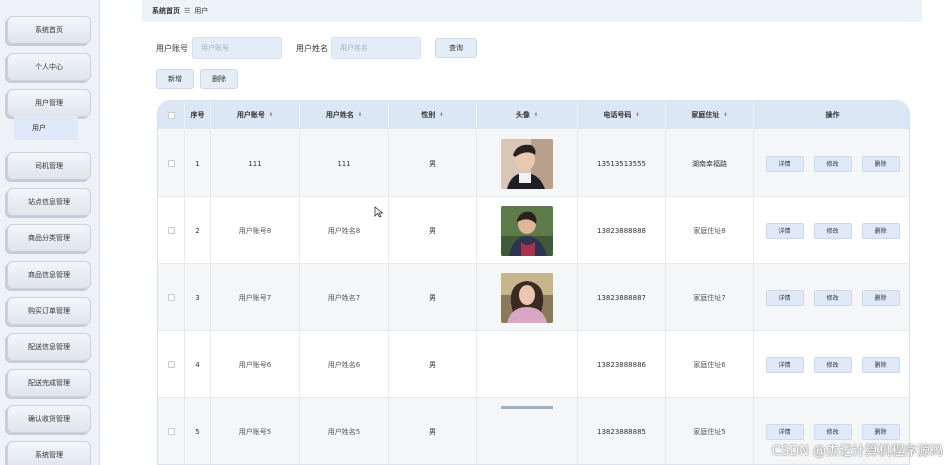 The width and height of the screenshot is (949, 465). I want to click on header-account: 用户账号 ⬍, so click(255, 115).